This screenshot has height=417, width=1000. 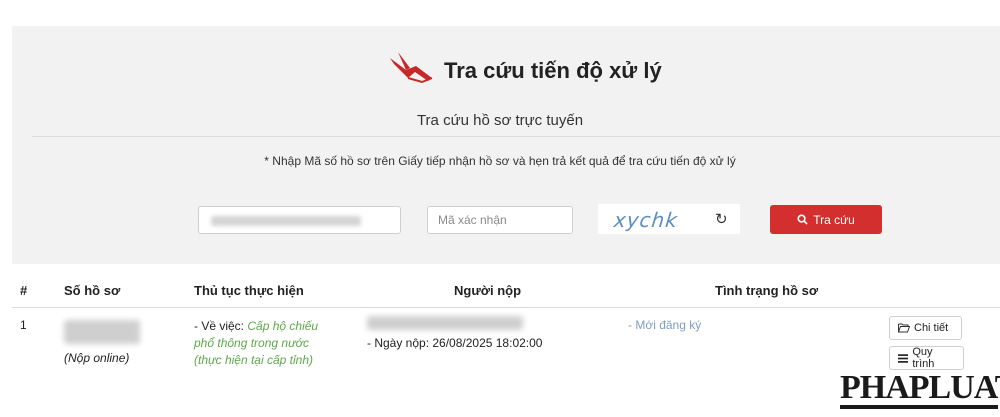 I want to click on row-index: 1, so click(x=23, y=325).